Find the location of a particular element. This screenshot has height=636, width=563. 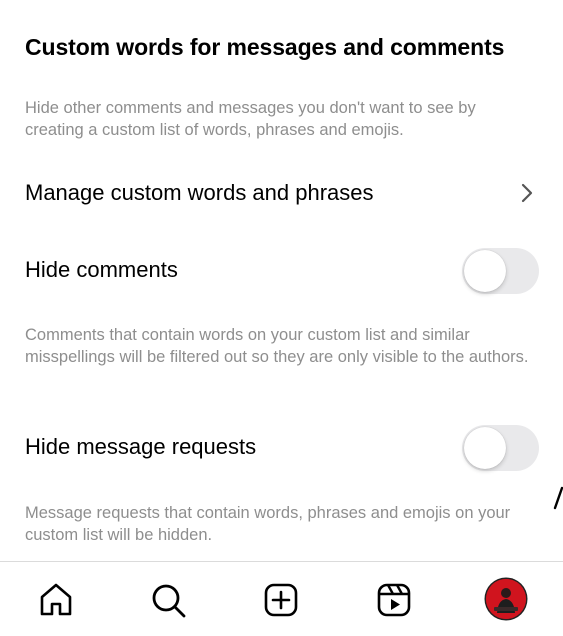

avatar is located at coordinates (506, 599).